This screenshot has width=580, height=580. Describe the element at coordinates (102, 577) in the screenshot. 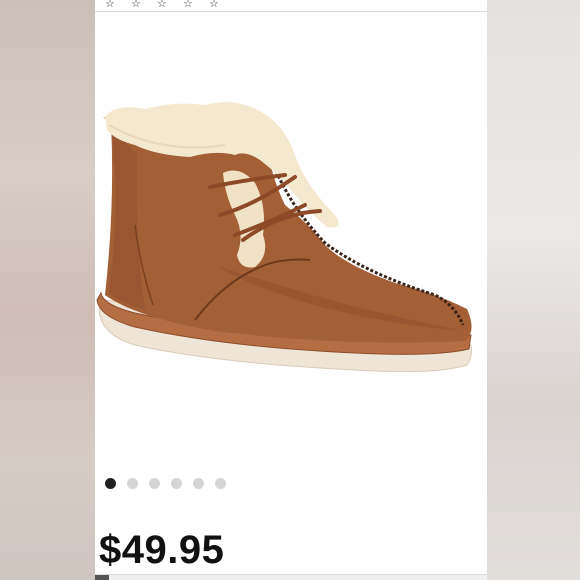

I see `bottom-indicator` at that location.